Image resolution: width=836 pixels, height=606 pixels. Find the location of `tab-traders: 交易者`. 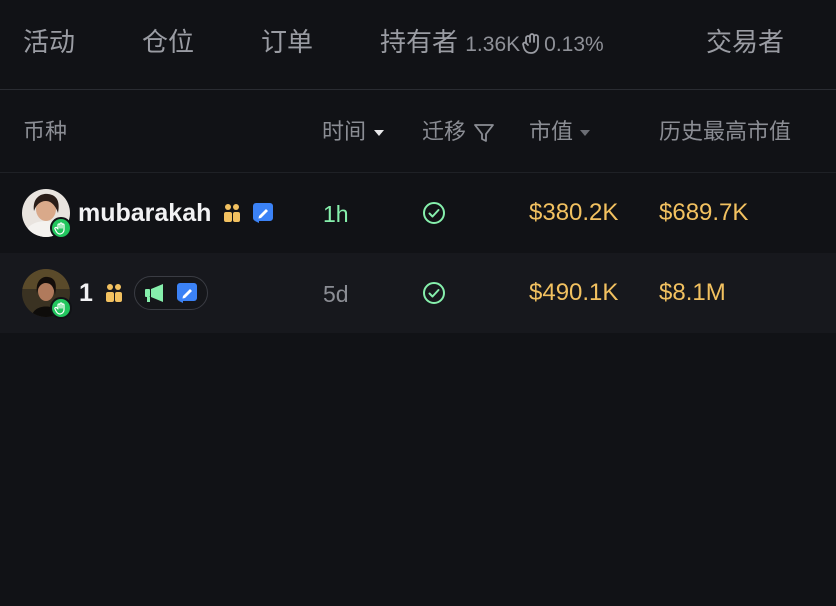

tab-traders: 交易者 is located at coordinates (745, 42).